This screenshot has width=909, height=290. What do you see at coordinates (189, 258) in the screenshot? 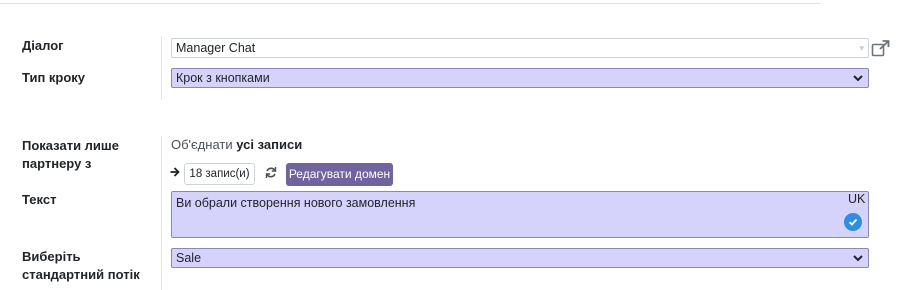
I see `flow-value: Sale` at bounding box center [189, 258].